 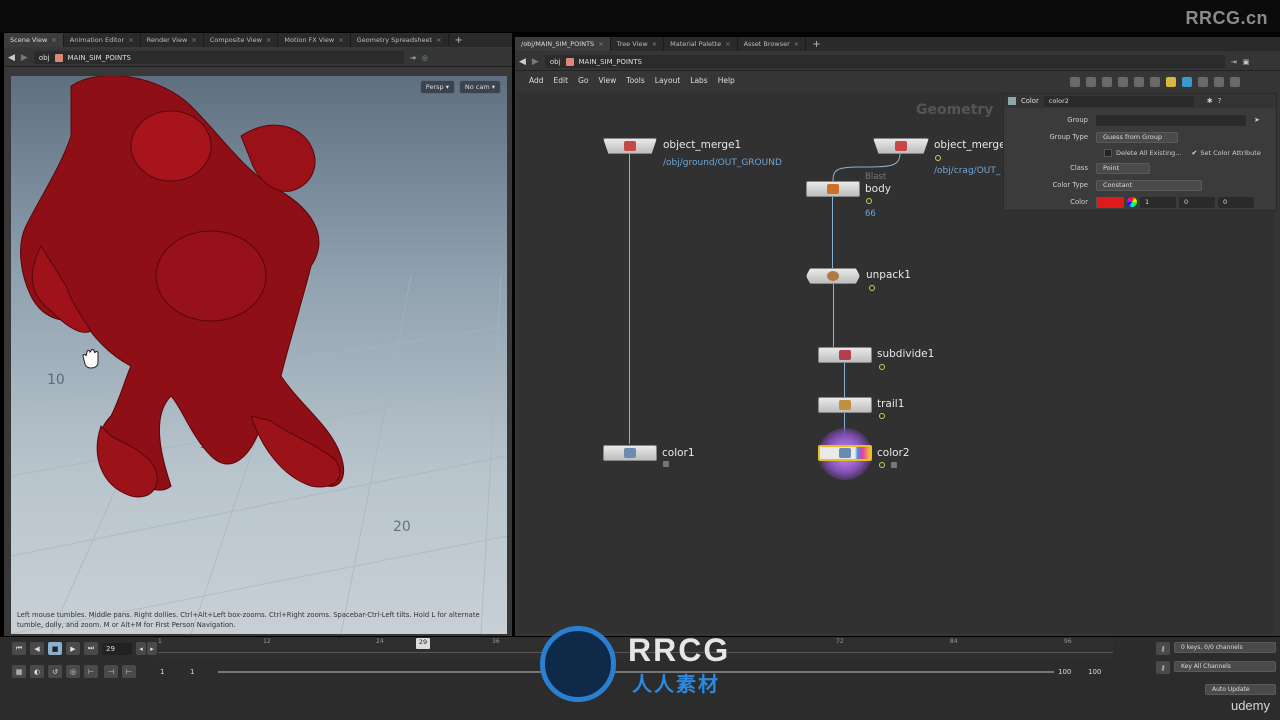 What do you see at coordinates (423, 643) in the screenshot?
I see `frame-marker: 29` at bounding box center [423, 643].